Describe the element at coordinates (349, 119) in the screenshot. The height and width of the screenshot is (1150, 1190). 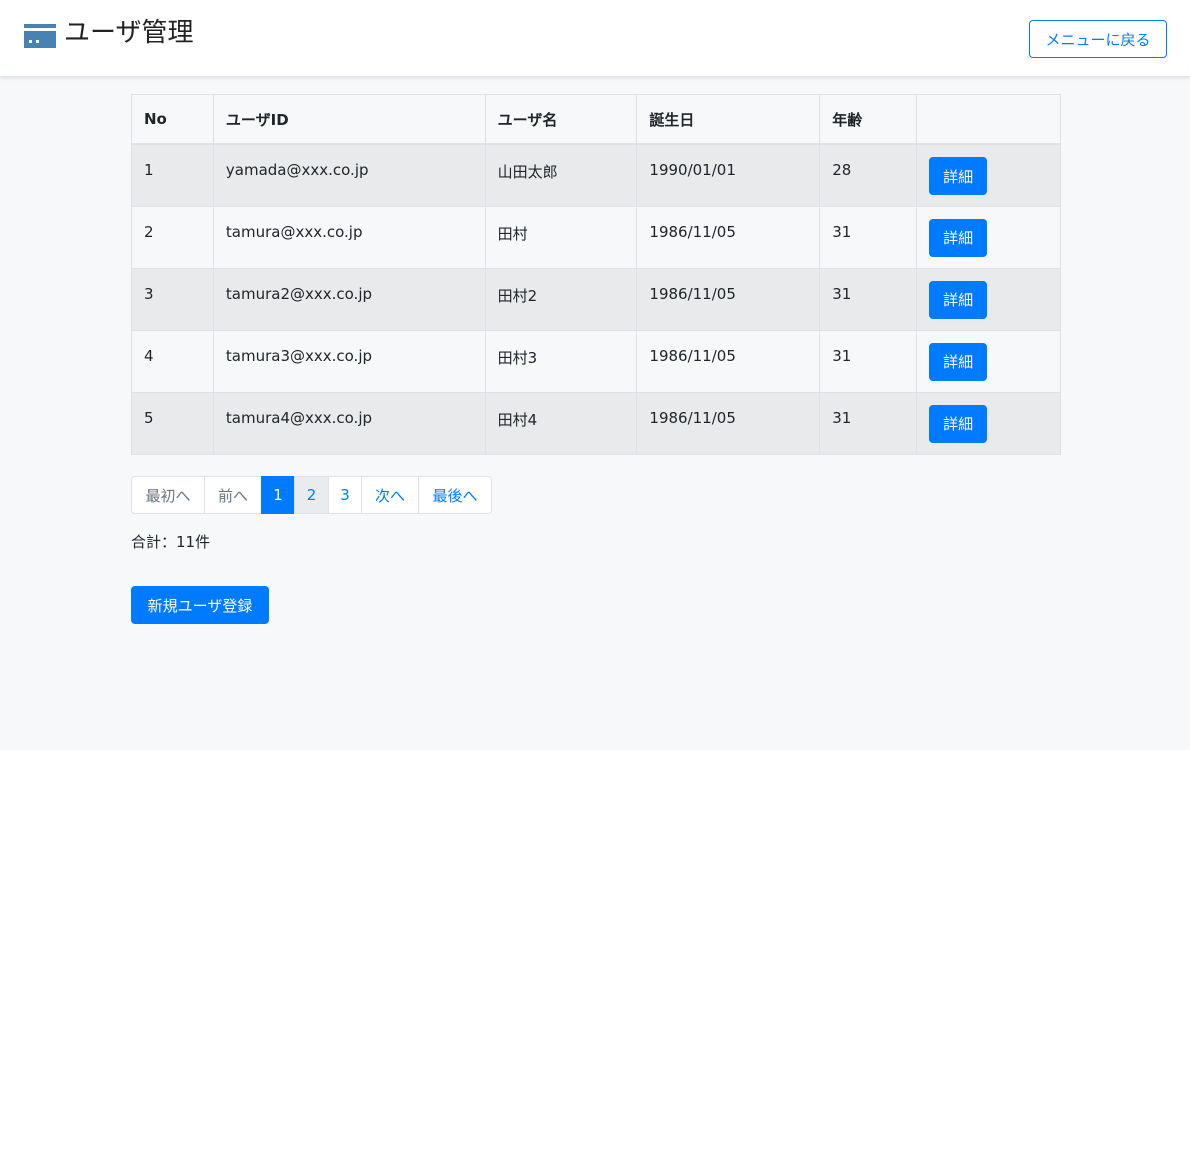
I see `column-header-user-id: ユーザID` at that location.